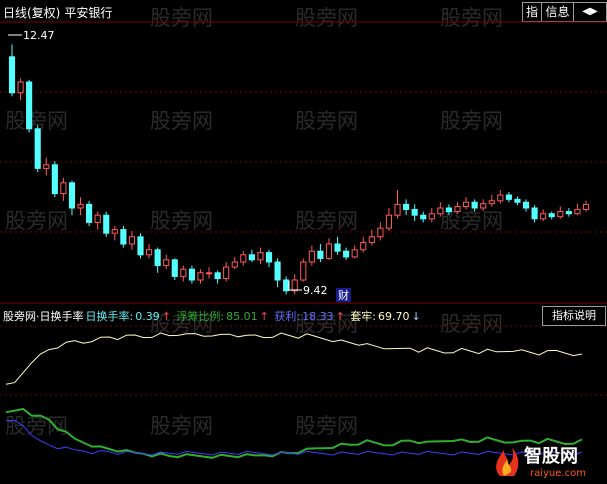  What do you see at coordinates (109, 316) in the screenshot?
I see `turnover-label: 日换手率:` at bounding box center [109, 316].